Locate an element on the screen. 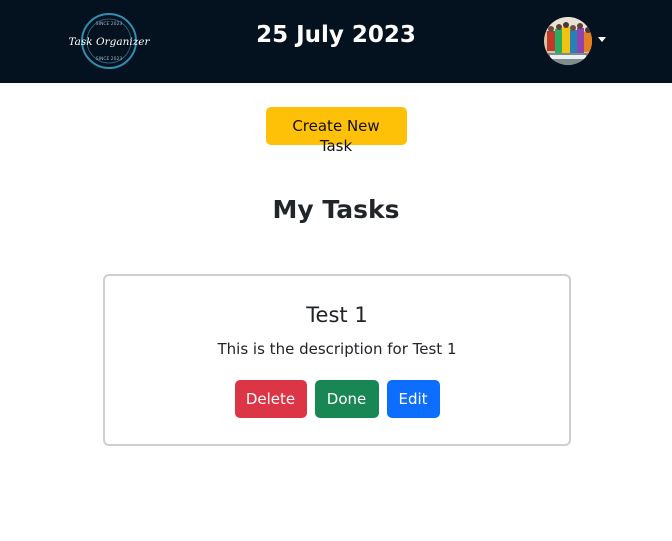 This screenshot has width=672, height=541. caret-down-icon is located at coordinates (602, 39).